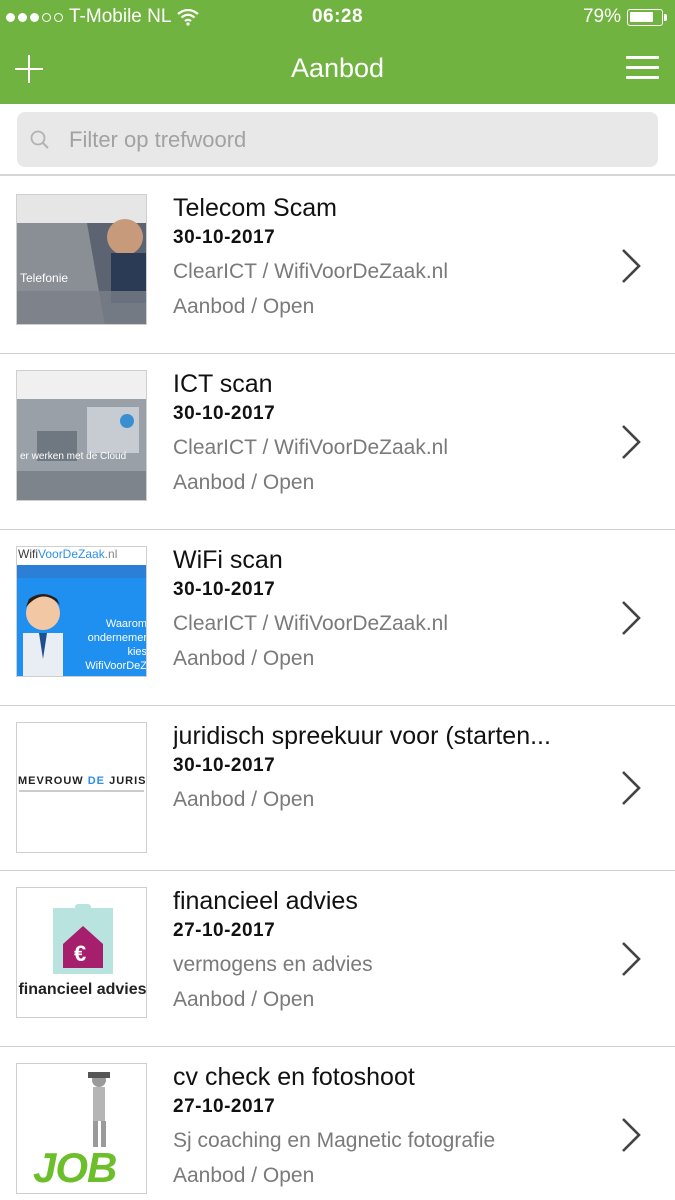  What do you see at coordinates (81, 435) in the screenshot?
I see `item-thumbnail: er werken met de Cloud` at bounding box center [81, 435].